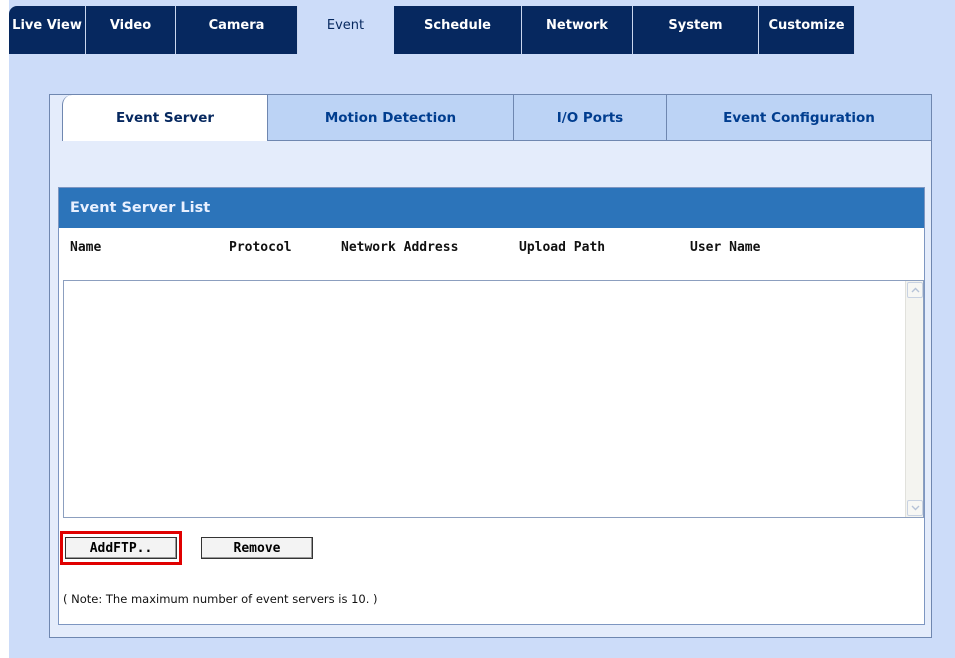 Image resolution: width=955 pixels, height=658 pixels. Describe the element at coordinates (807, 30) in the screenshot. I see `tab-customize: Customize` at that location.